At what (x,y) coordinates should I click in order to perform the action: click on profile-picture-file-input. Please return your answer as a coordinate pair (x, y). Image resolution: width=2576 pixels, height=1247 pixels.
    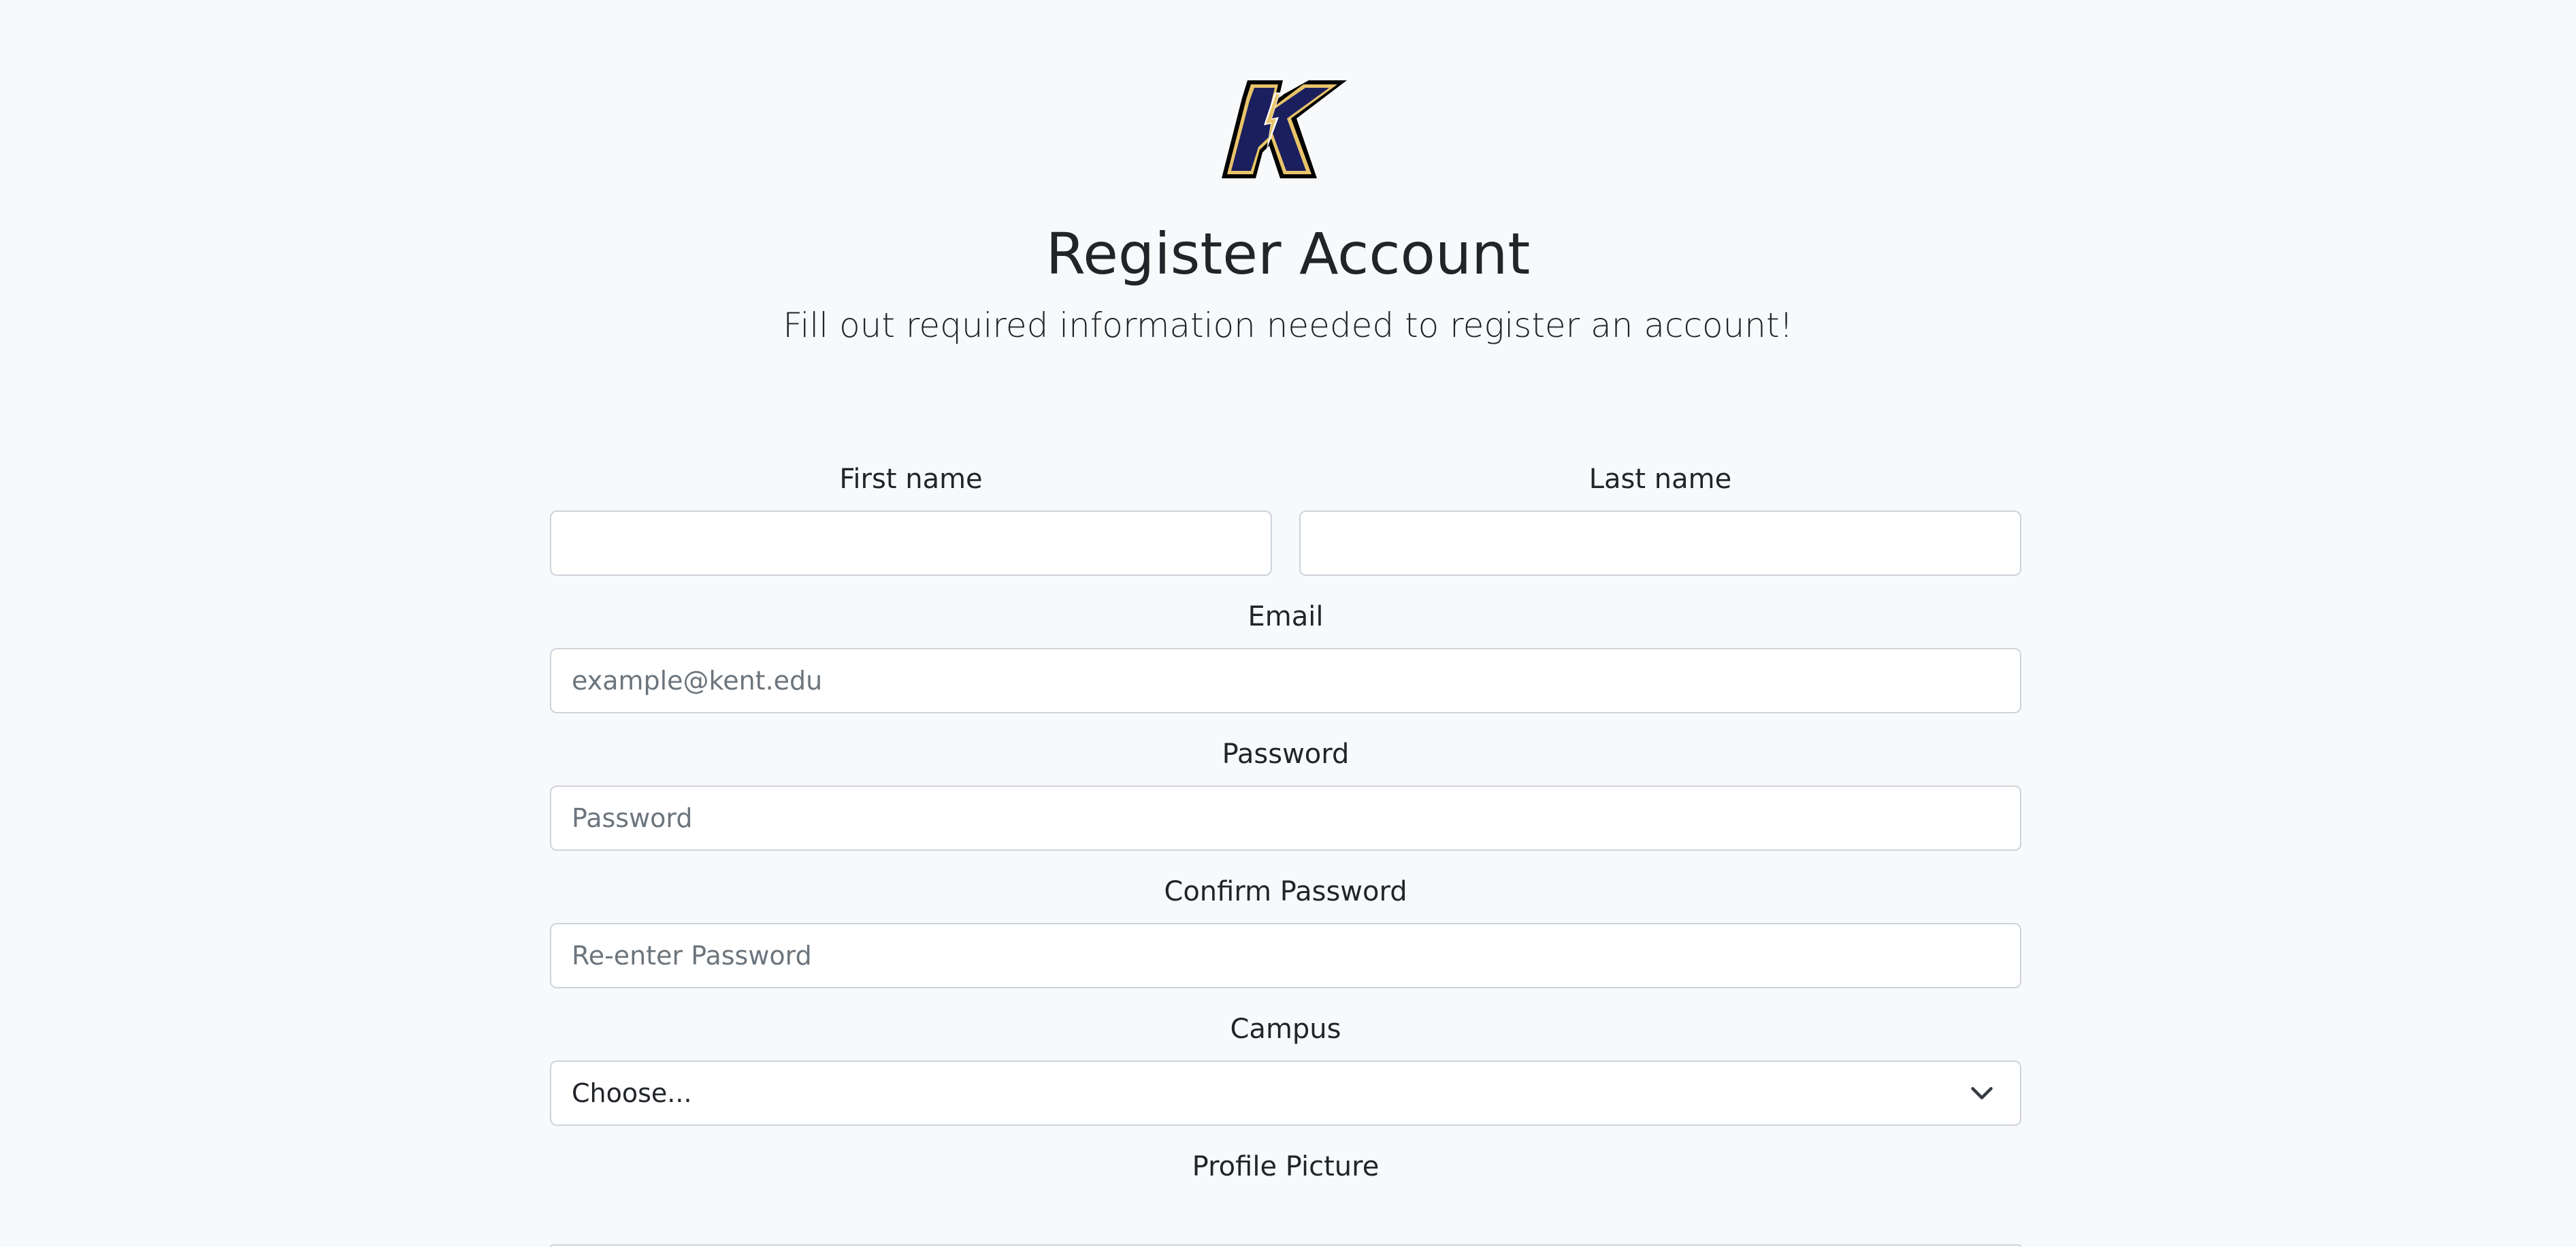
    Looking at the image, I should click on (1285, 1246).